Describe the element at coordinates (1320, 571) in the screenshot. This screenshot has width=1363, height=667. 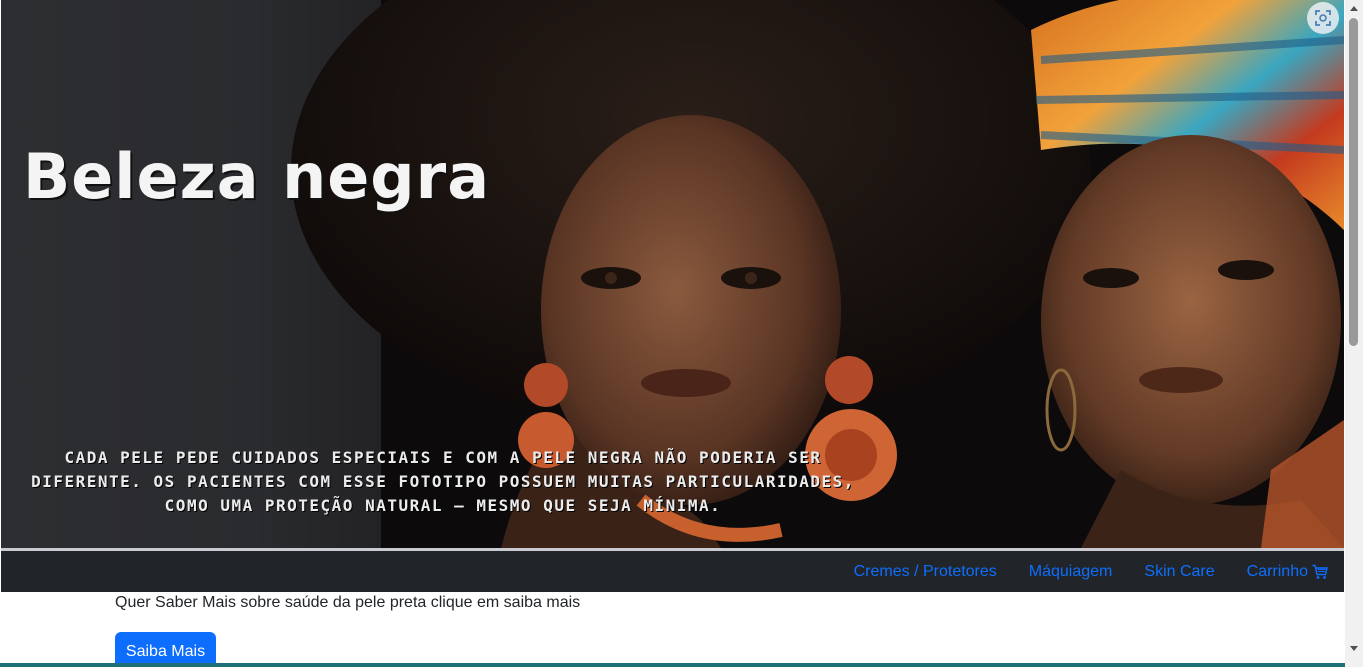
I see `cart-icon` at that location.